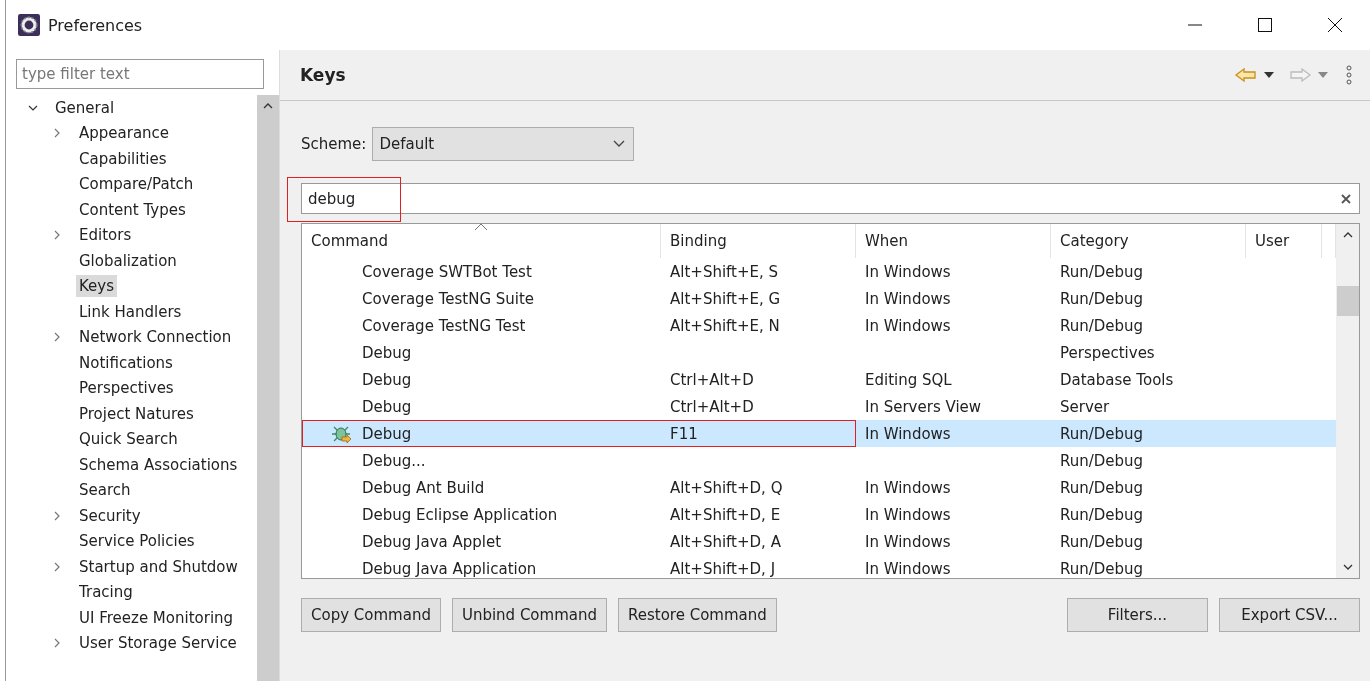  What do you see at coordinates (819, 514) in the screenshot?
I see `table-row: Debug Eclipse Application Alt+Shift+D, E In Windows Run/Debug` at bounding box center [819, 514].